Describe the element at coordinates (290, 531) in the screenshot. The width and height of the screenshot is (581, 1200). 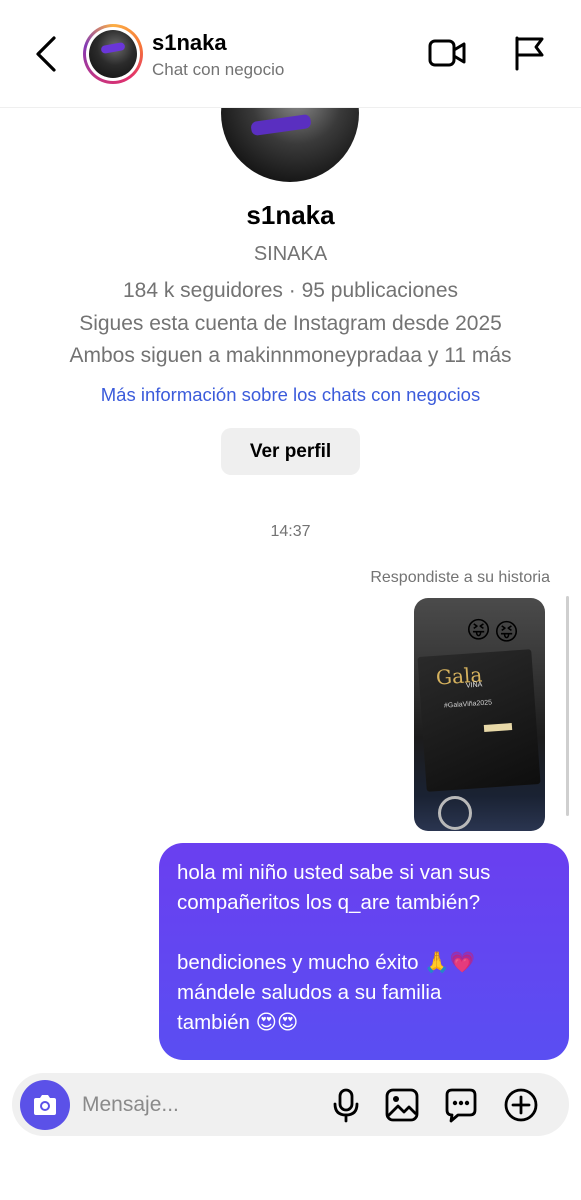
I see `message-timestamp: 14:37` at that location.